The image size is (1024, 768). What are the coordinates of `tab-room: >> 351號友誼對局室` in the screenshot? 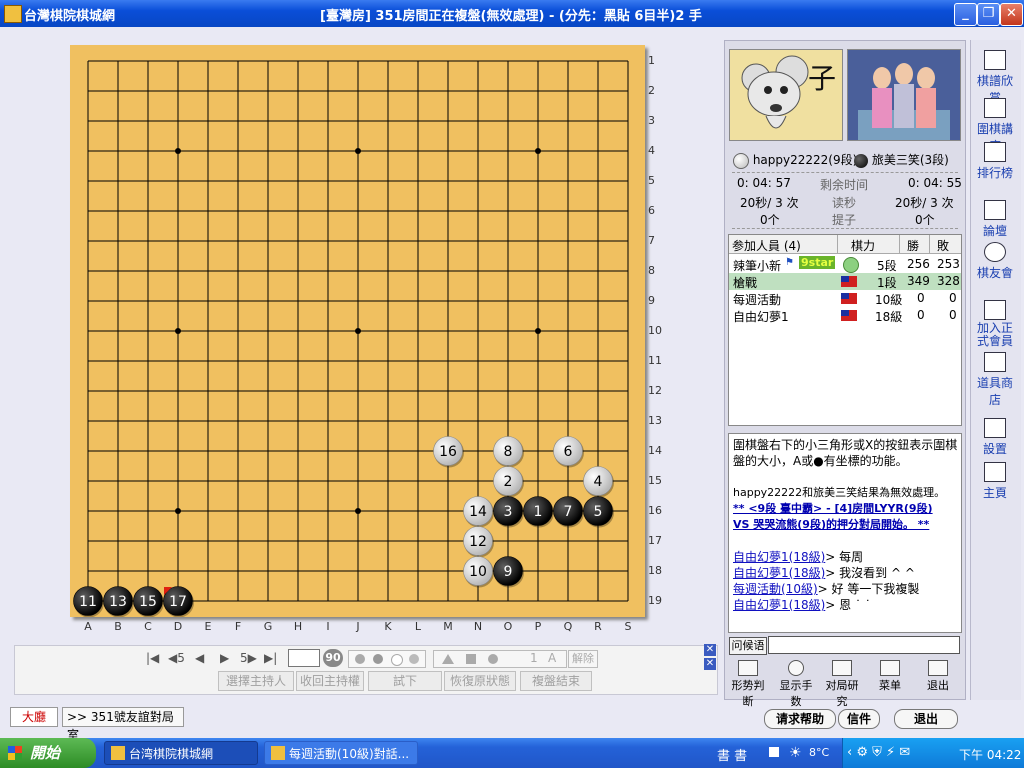 It's located at (123, 724).